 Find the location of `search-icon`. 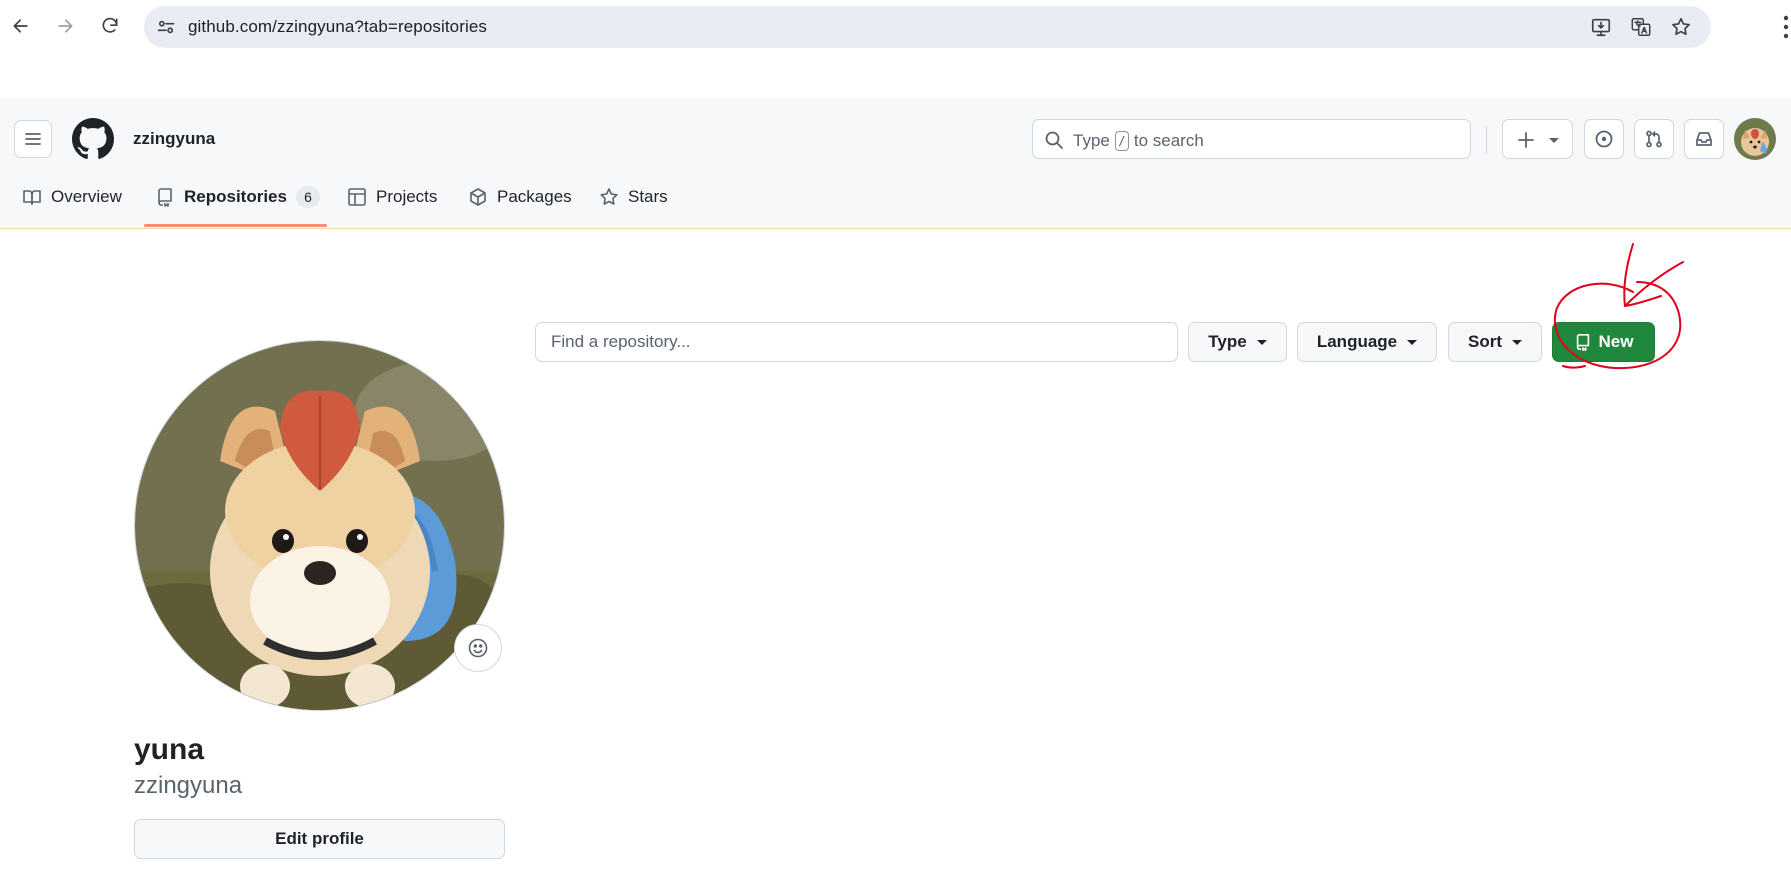

search-icon is located at coordinates (1054, 140).